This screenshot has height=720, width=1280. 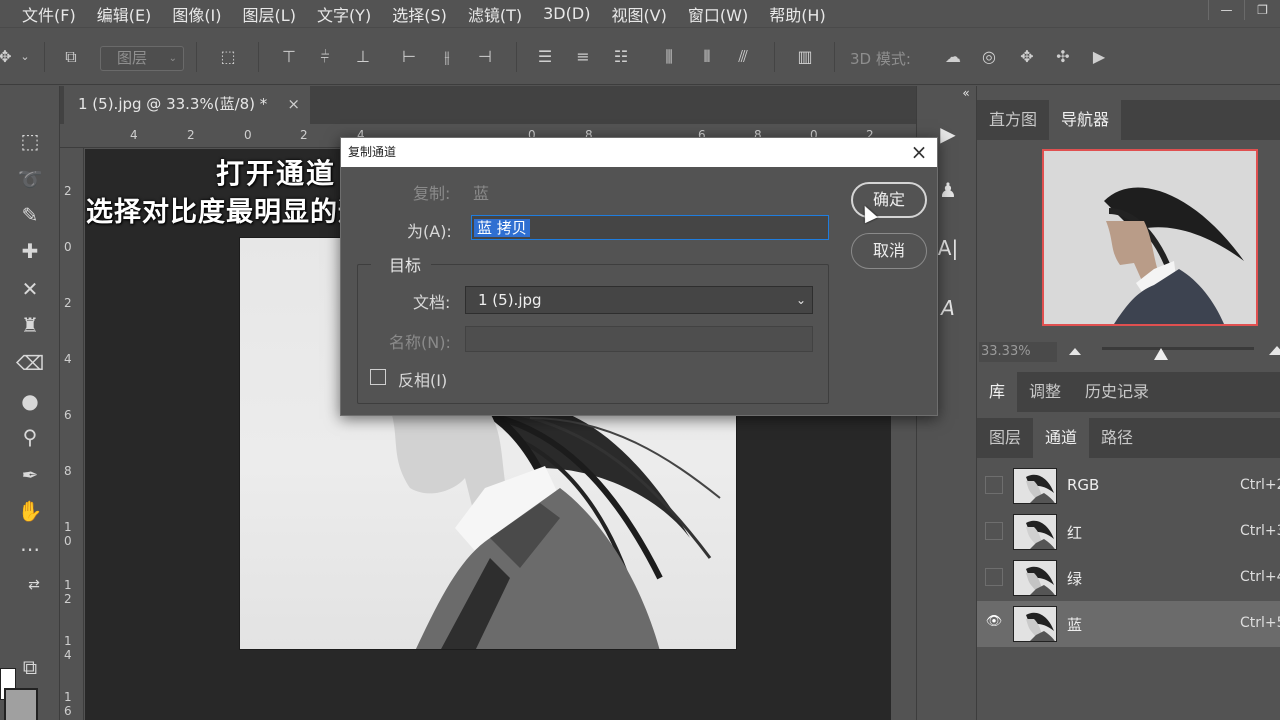 What do you see at coordinates (1226, 10) in the screenshot?
I see `minimize-button: —` at bounding box center [1226, 10].